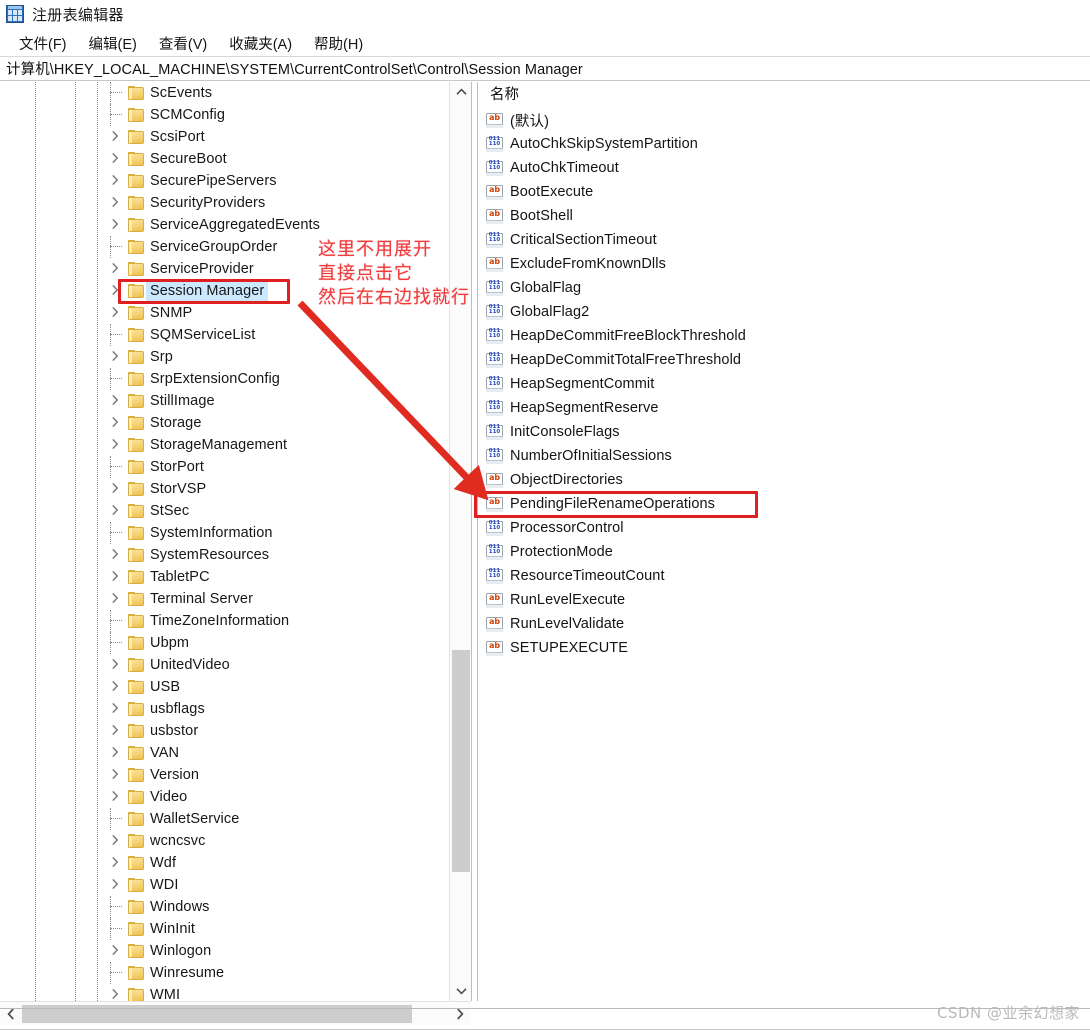 Image resolution: width=1090 pixels, height=1031 pixels. I want to click on menu-file: 文件(F), so click(43, 43).